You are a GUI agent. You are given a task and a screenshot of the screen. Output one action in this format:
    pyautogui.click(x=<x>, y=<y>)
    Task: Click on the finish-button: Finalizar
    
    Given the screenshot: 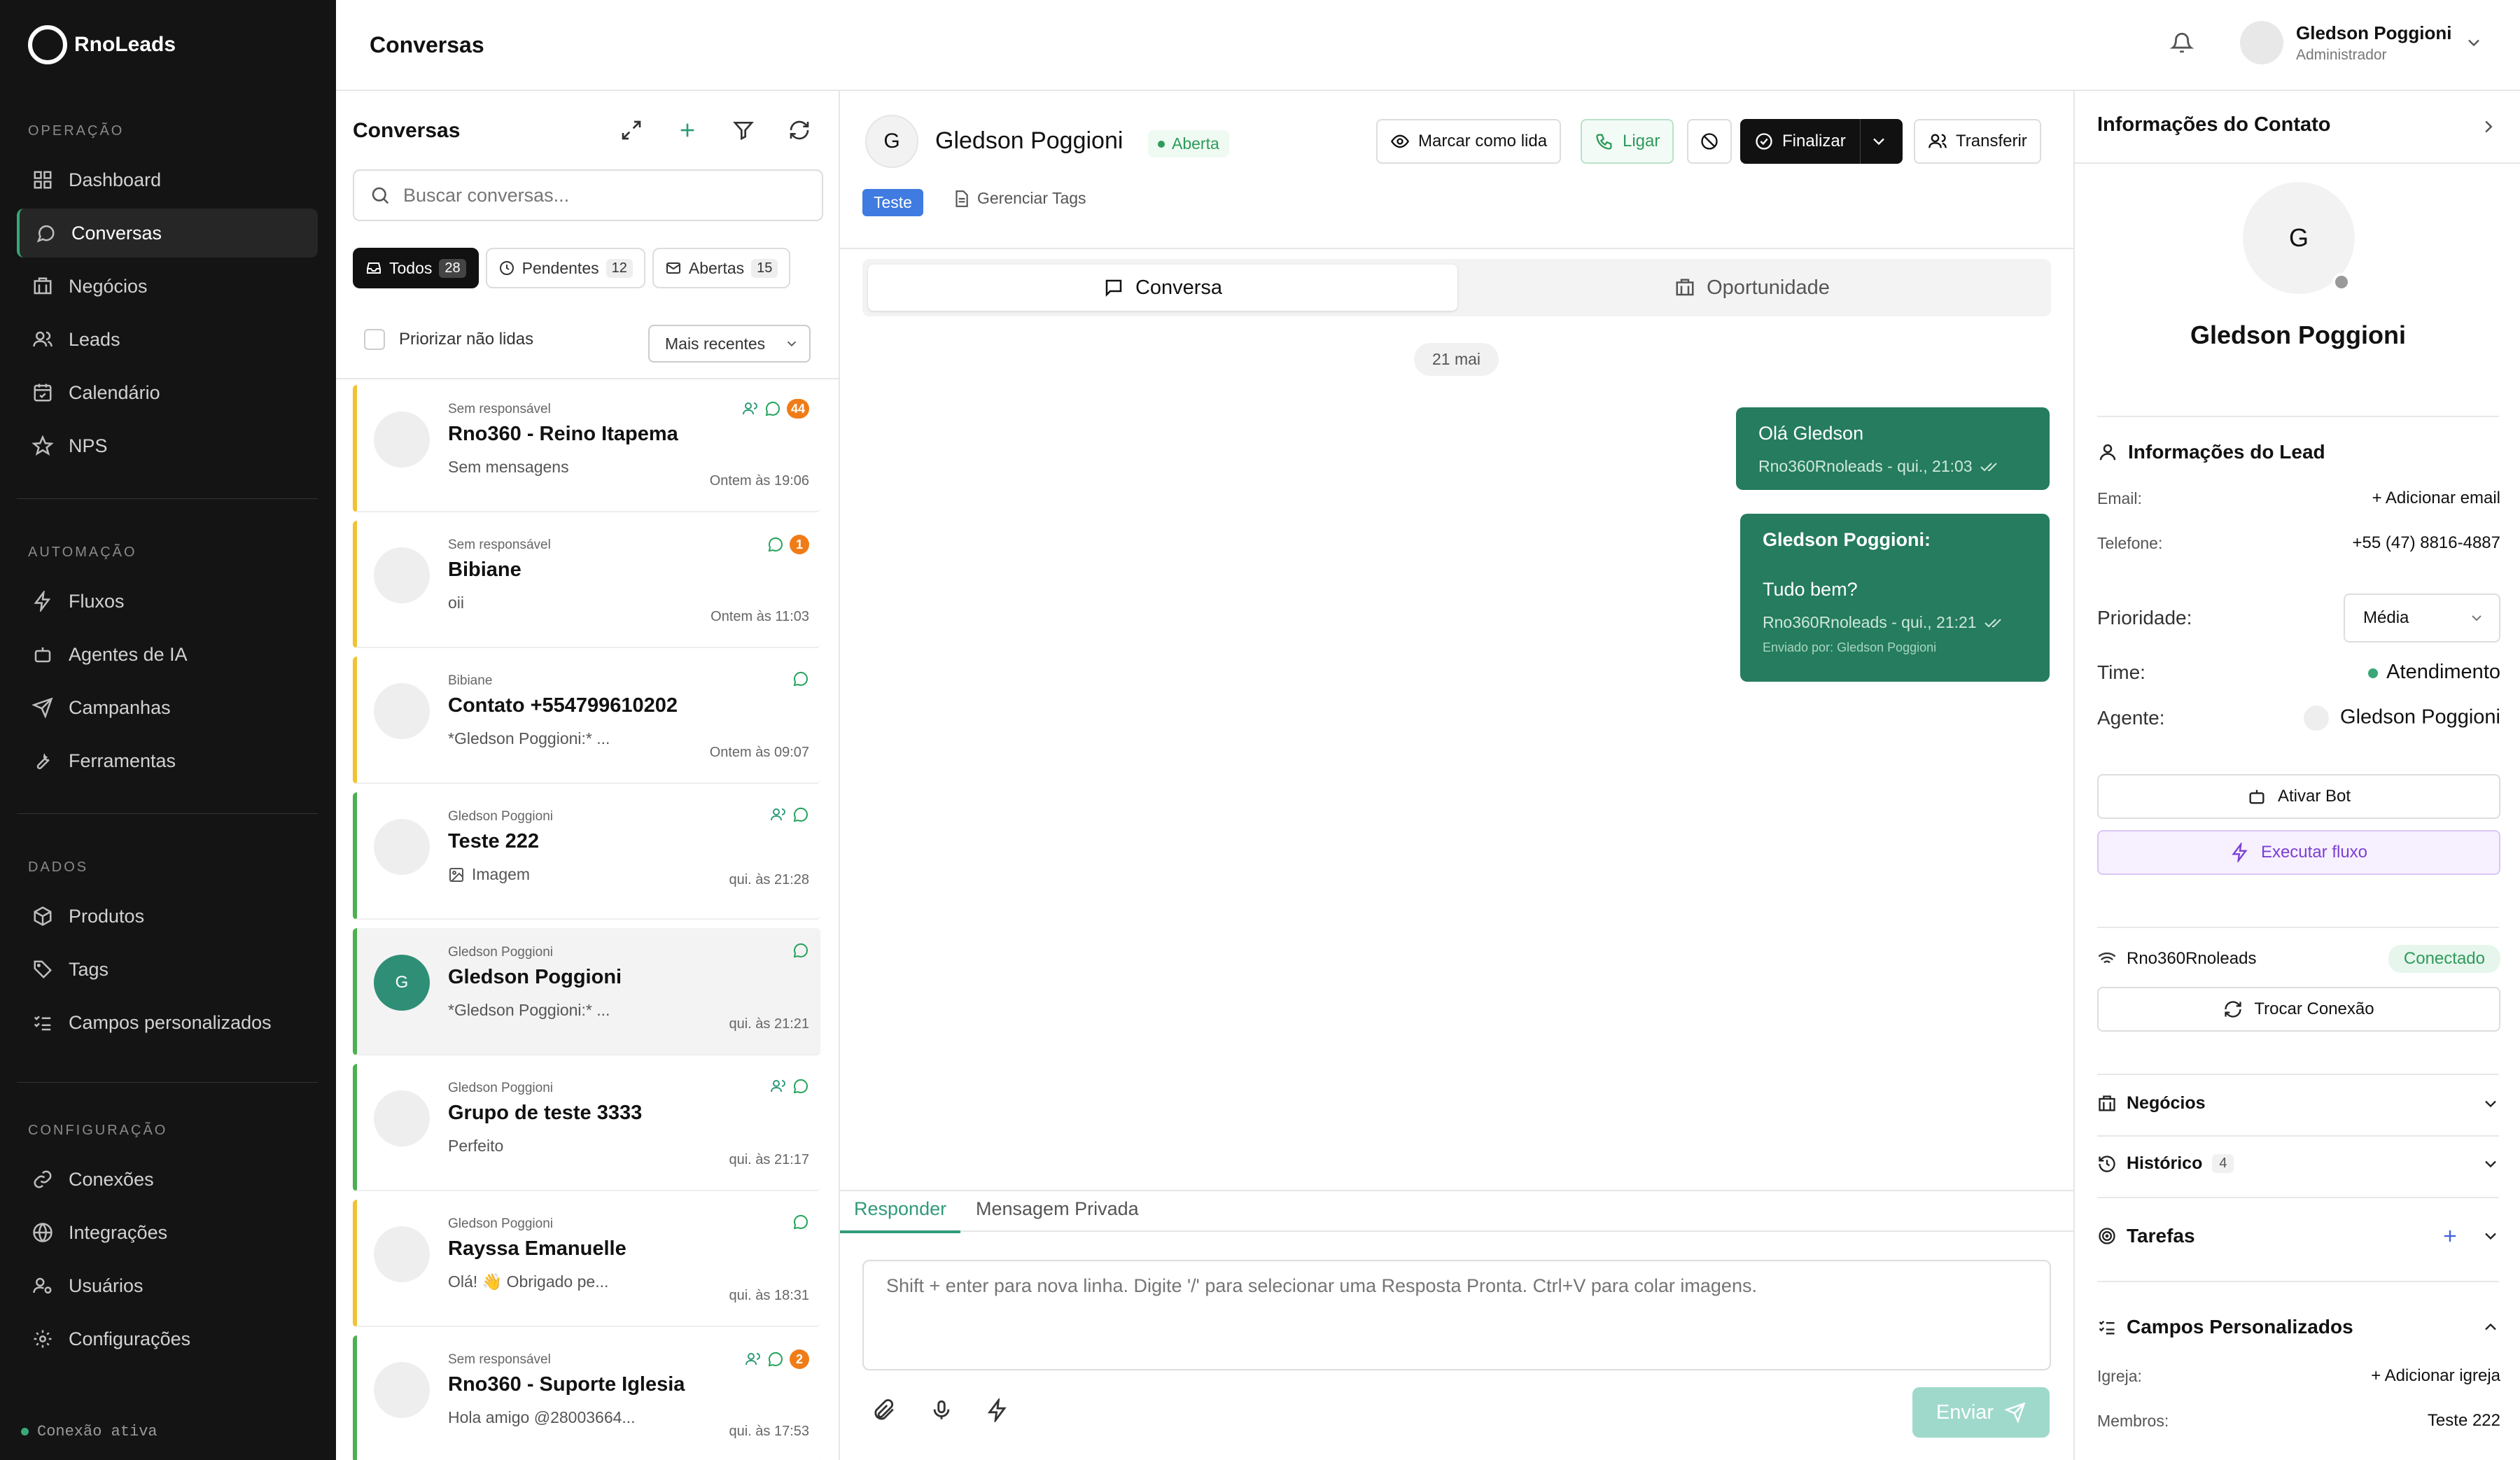 What is the action you would take?
    pyautogui.click(x=1821, y=142)
    